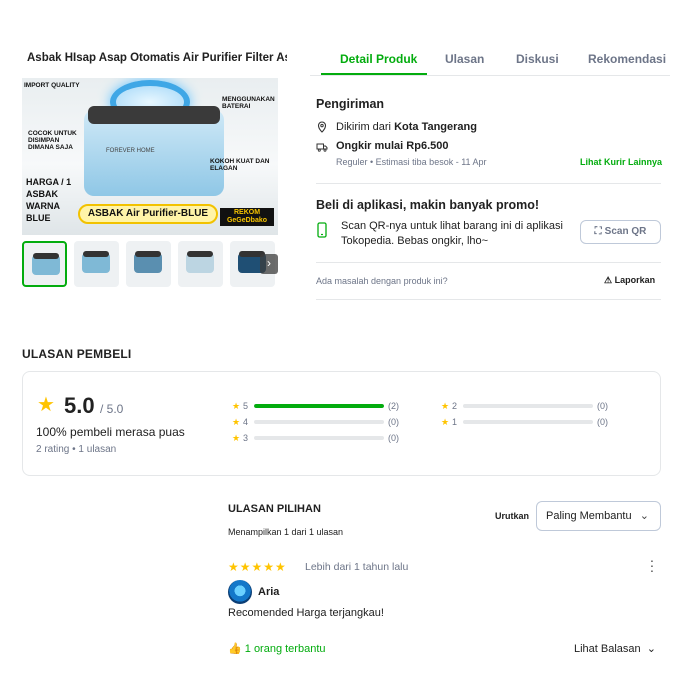 The width and height of the screenshot is (700, 700). I want to click on active-tab-indicator, so click(374, 74).